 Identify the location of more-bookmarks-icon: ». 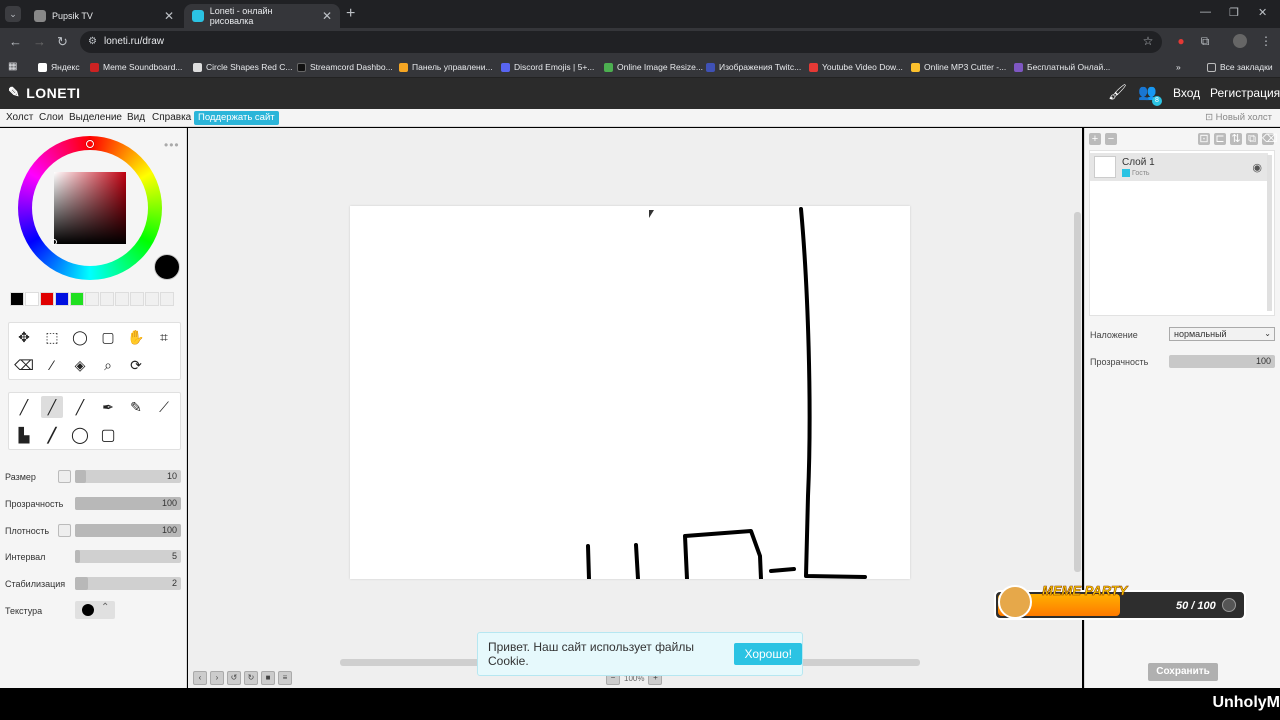
(1178, 67).